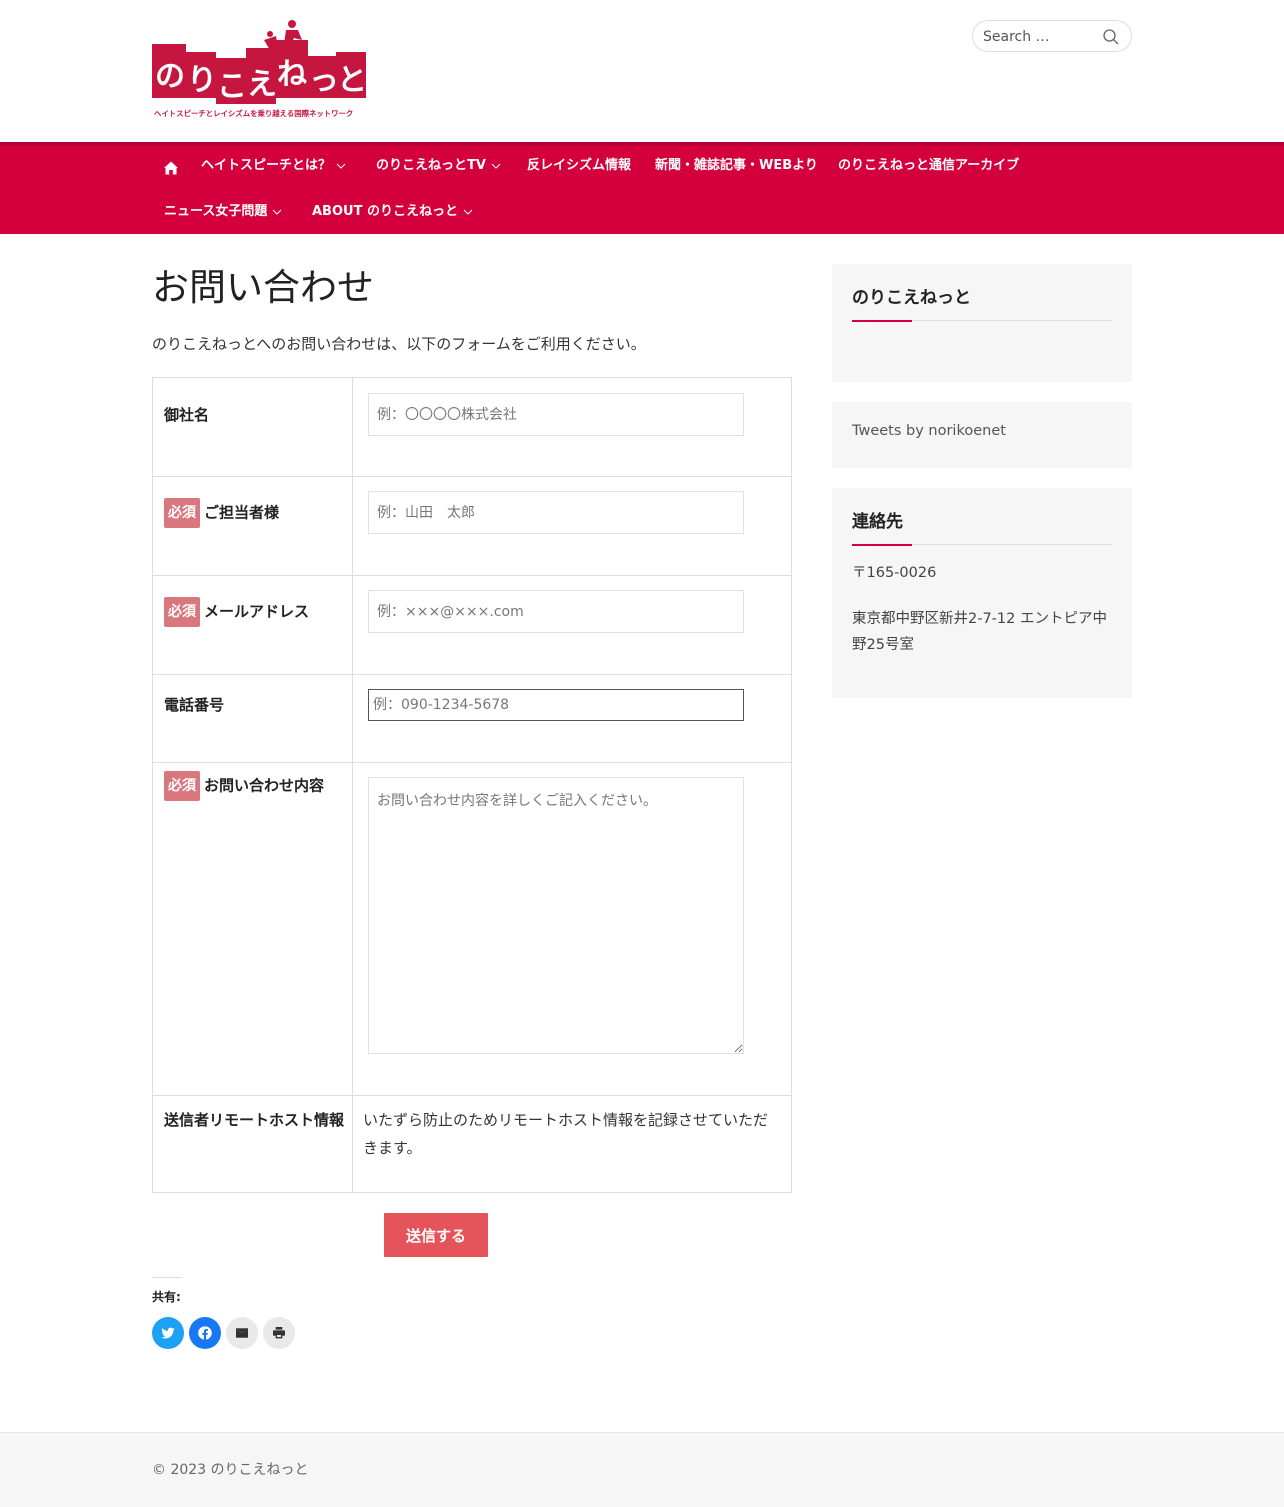 This screenshot has width=1284, height=1507. I want to click on field-label-remote-host: 送信者リモートホスト情報, so click(254, 1120).